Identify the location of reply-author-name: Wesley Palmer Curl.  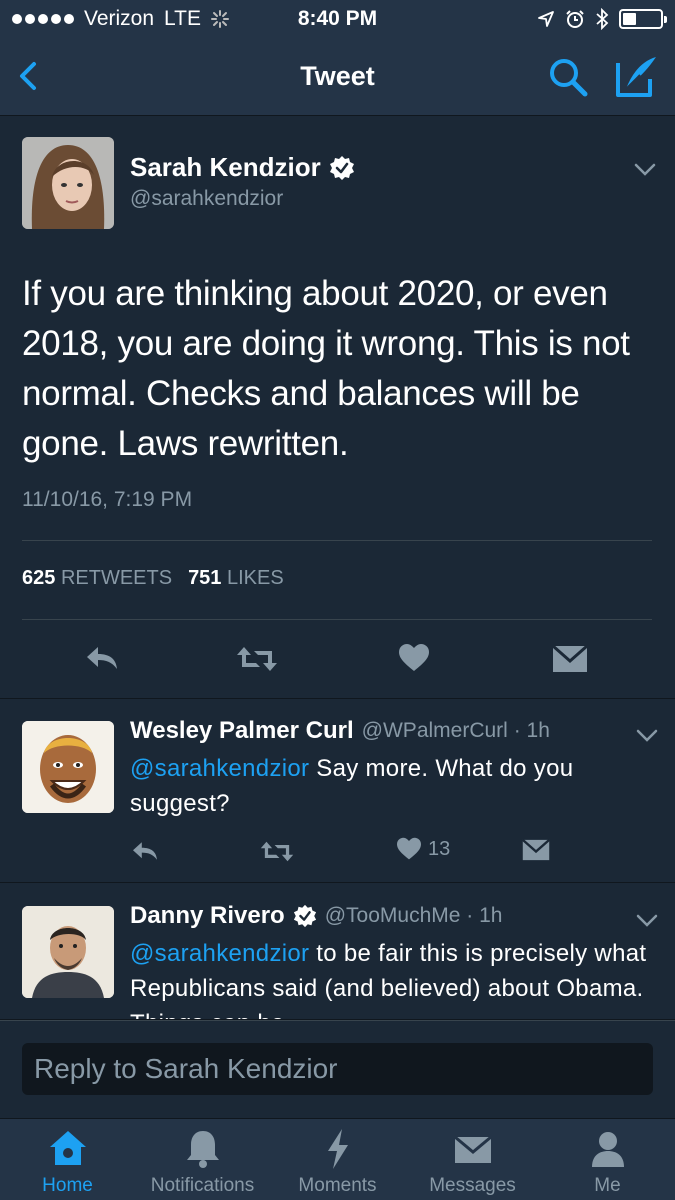
(242, 731).